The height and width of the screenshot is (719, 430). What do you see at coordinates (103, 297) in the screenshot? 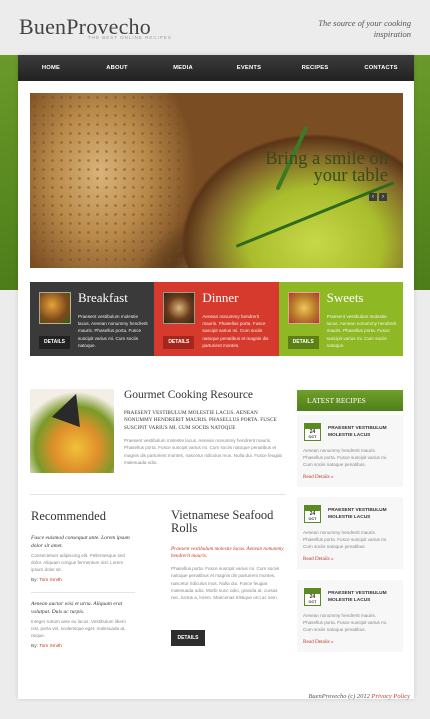
I see `box-title: Breakfast` at bounding box center [103, 297].